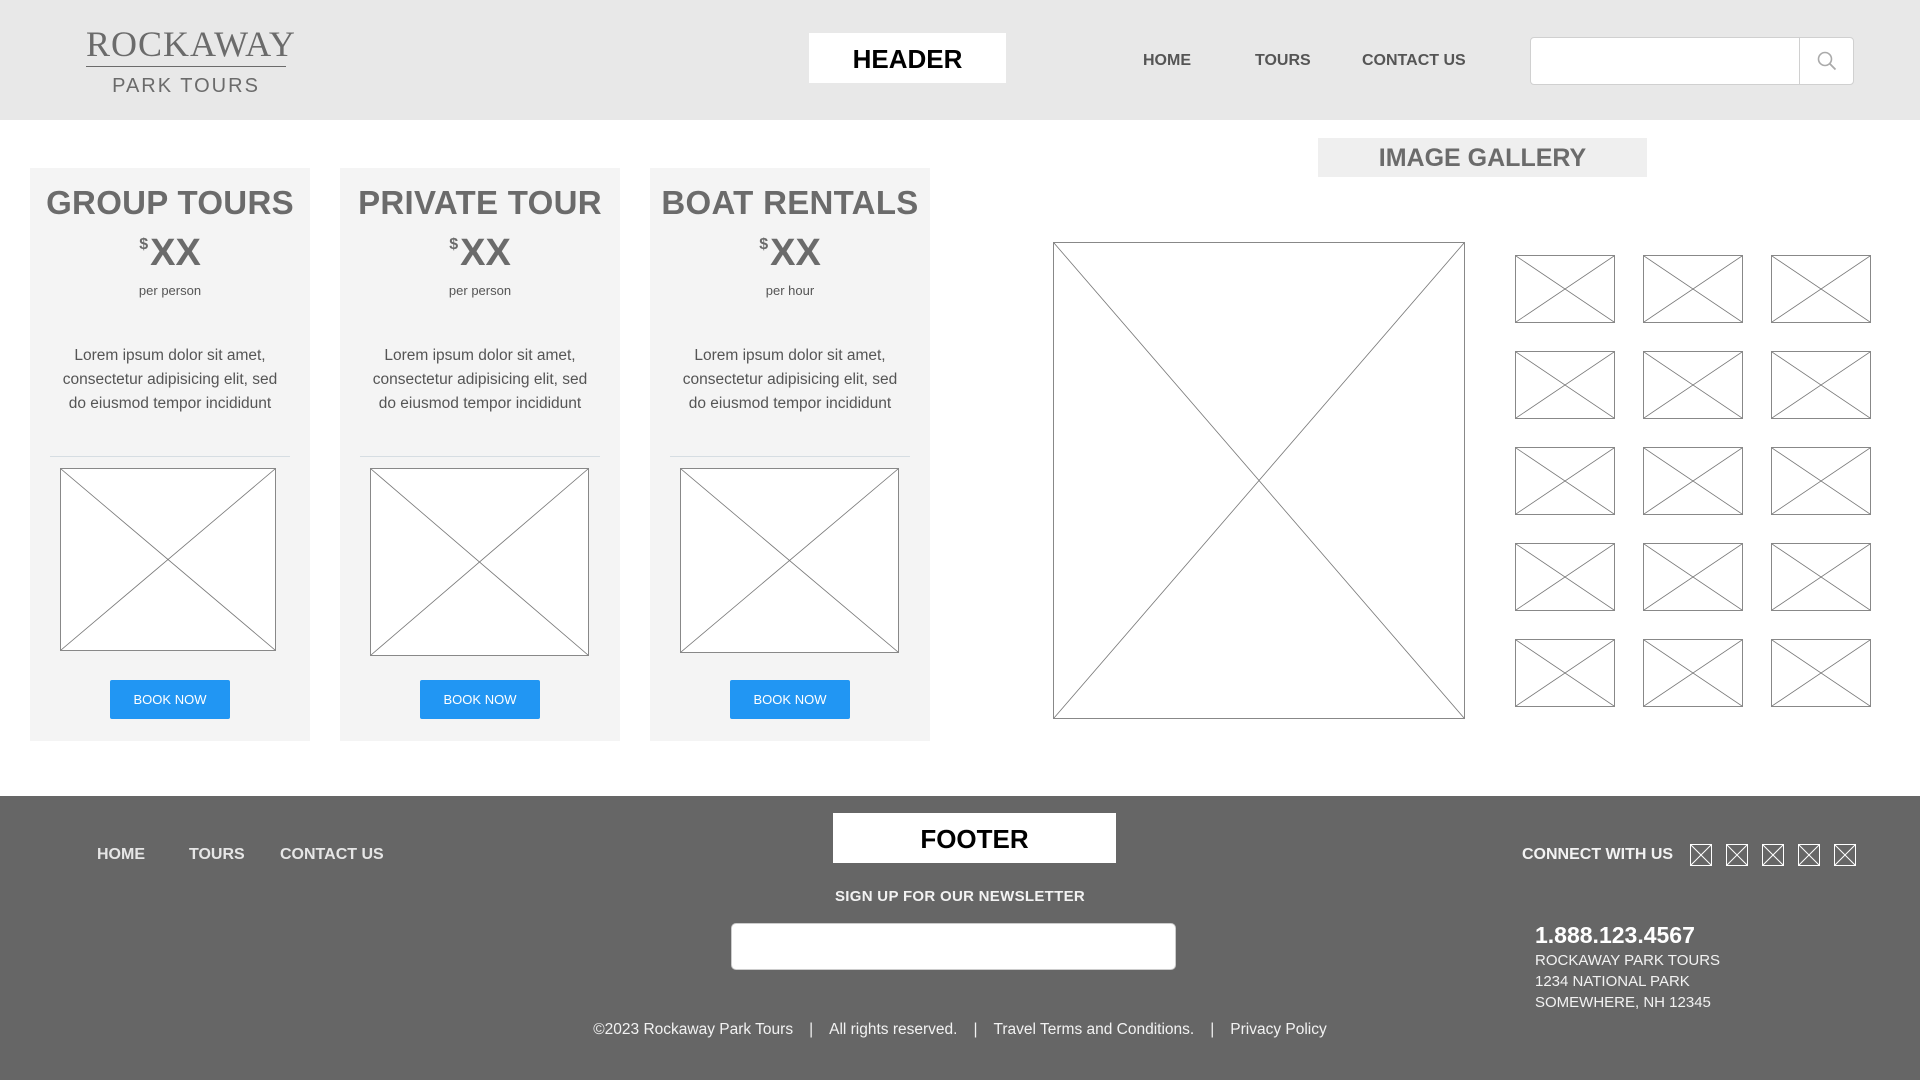  What do you see at coordinates (1094, 1029) in the screenshot?
I see `terms-link: Travel Terms and Conditions.` at bounding box center [1094, 1029].